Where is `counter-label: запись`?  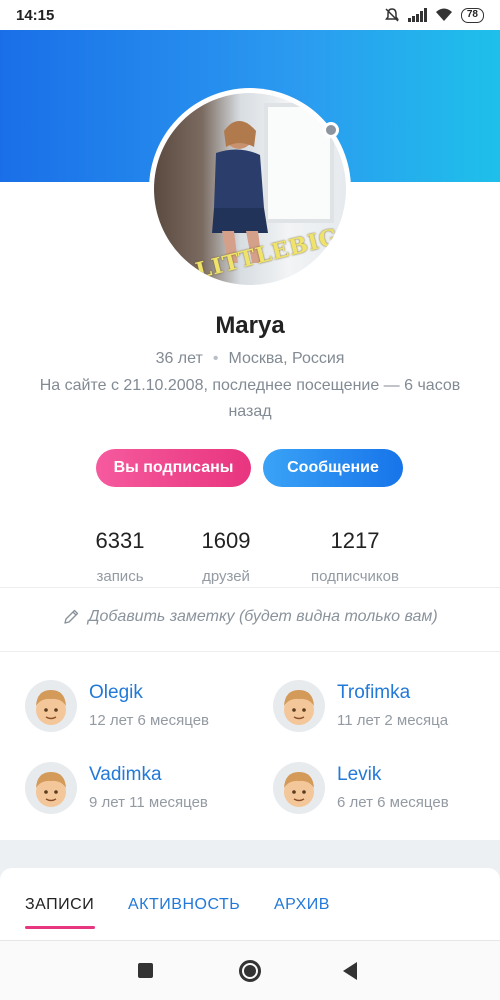
counter-label: запись is located at coordinates (120, 576).